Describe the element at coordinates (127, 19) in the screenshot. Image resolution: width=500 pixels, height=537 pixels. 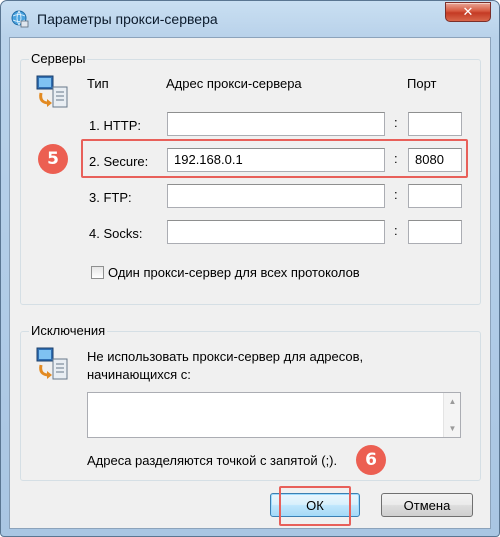
I see `window-title: Параметры прокси-сервера` at that location.